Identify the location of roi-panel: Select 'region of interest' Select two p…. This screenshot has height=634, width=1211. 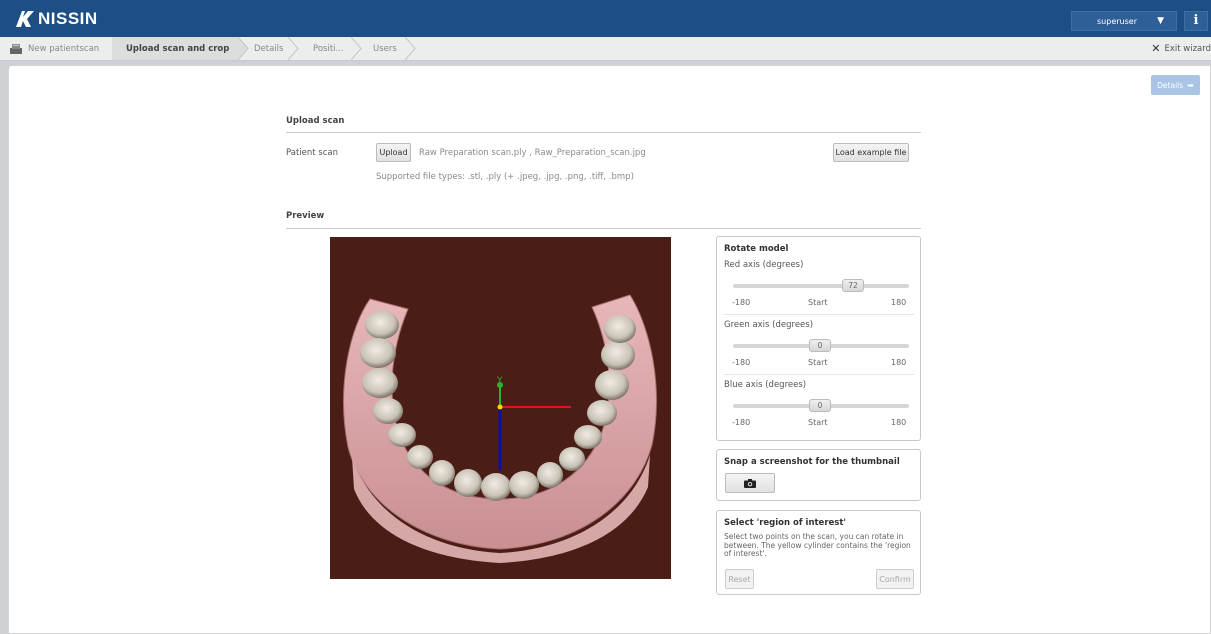
(818, 552).